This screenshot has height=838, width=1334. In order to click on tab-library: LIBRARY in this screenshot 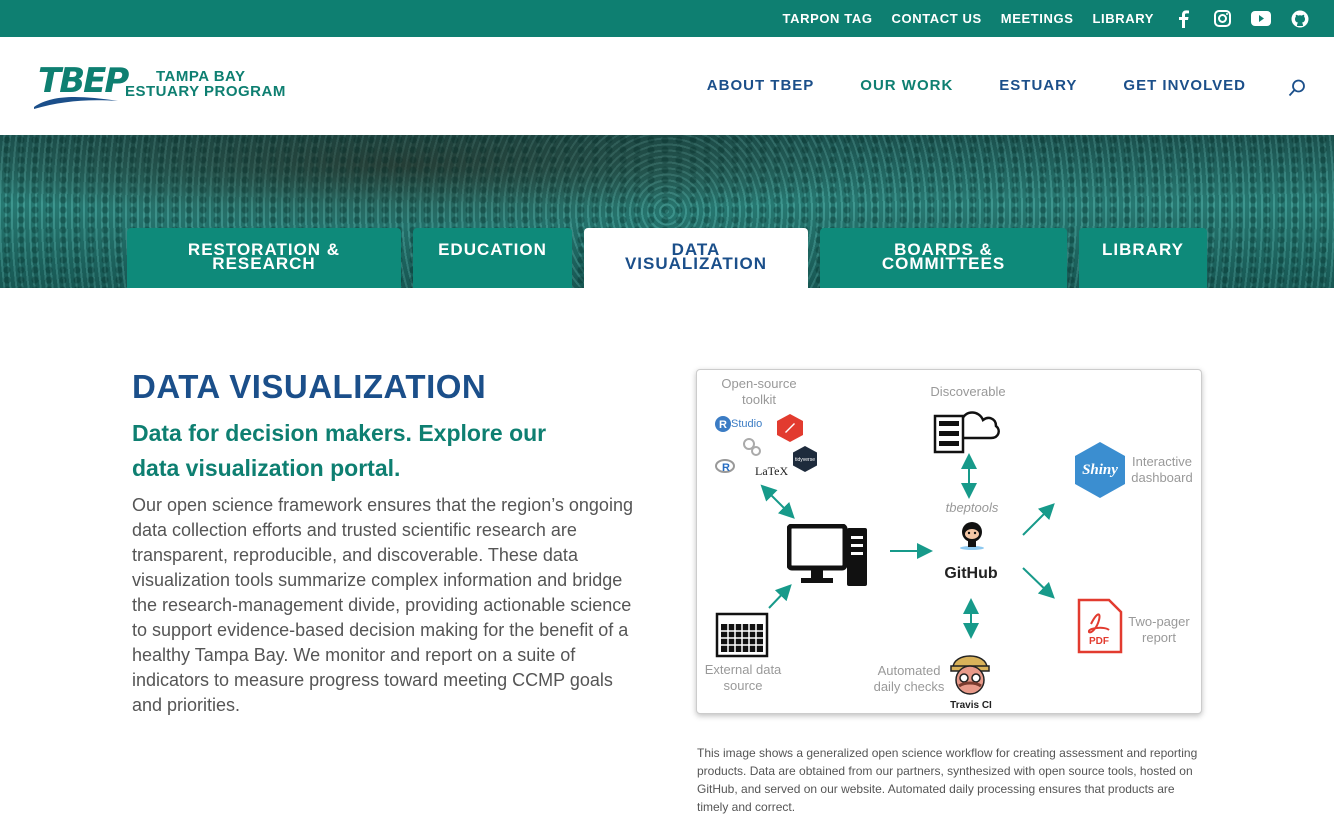, I will do `click(1143, 258)`.